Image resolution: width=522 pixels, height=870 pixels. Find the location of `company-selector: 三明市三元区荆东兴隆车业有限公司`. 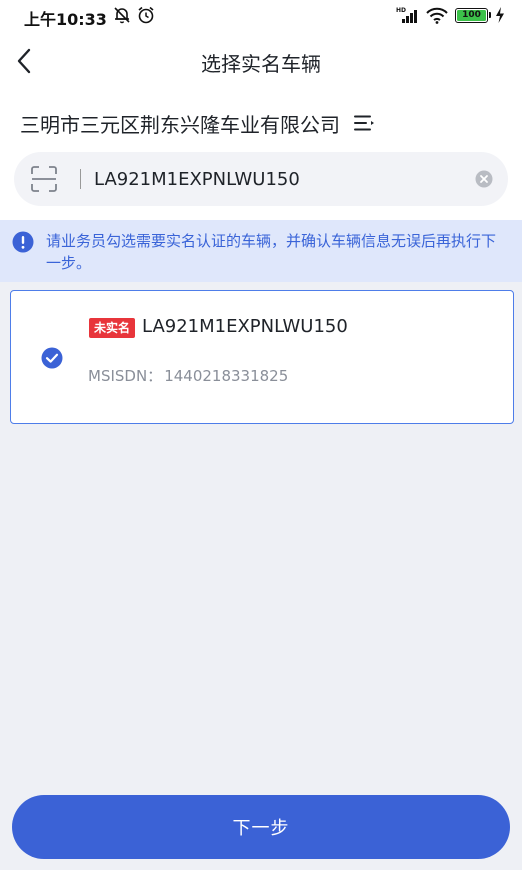

company-selector: 三明市三元区荆东兴隆车业有限公司 is located at coordinates (198, 123).